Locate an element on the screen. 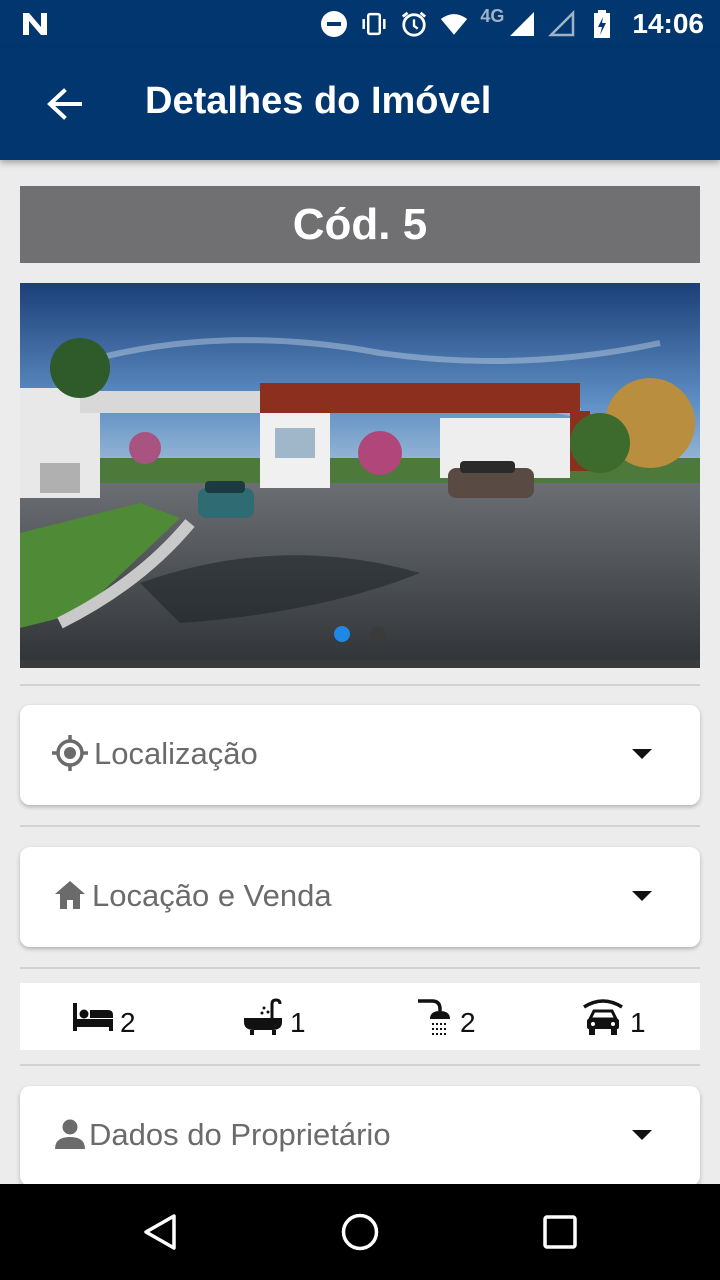  arrow-back-icon is located at coordinates (64, 104).